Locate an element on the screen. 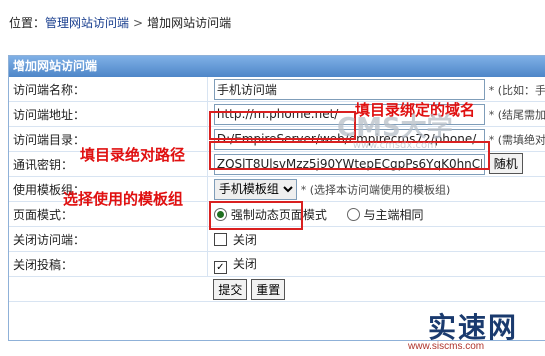 The width and height of the screenshot is (545, 356). domain-label: 访问端地址： is located at coordinates (108, 114).